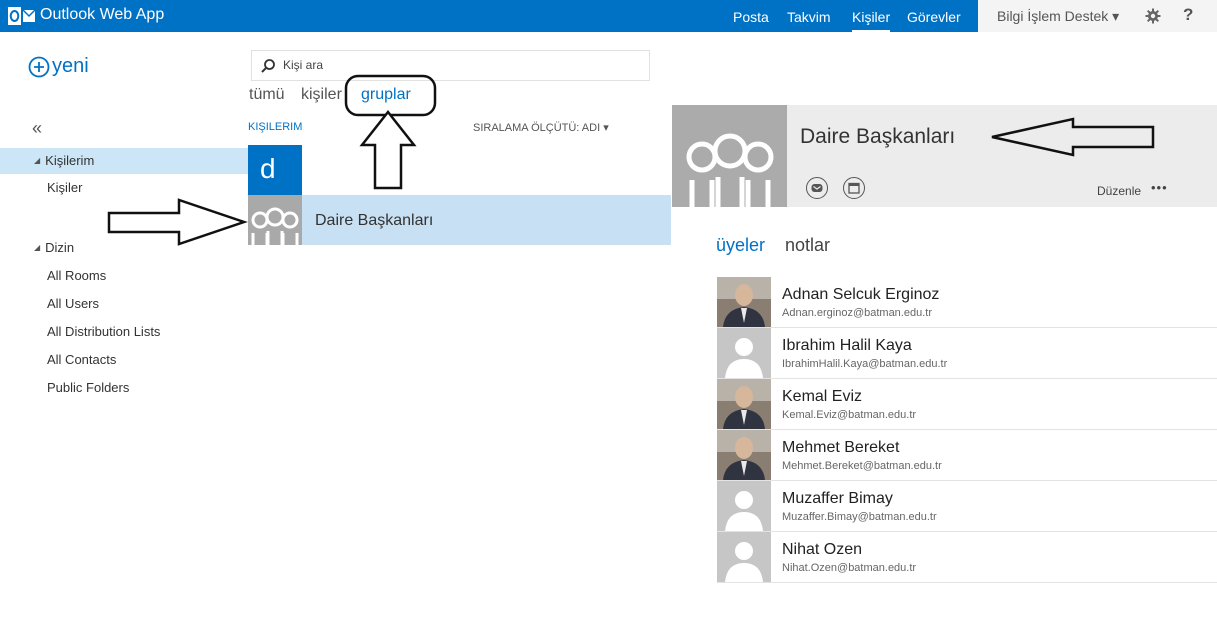 The width and height of the screenshot is (1217, 628). Describe the element at coordinates (37, 128) in the screenshot. I see `collapse-pane-button: «` at that location.